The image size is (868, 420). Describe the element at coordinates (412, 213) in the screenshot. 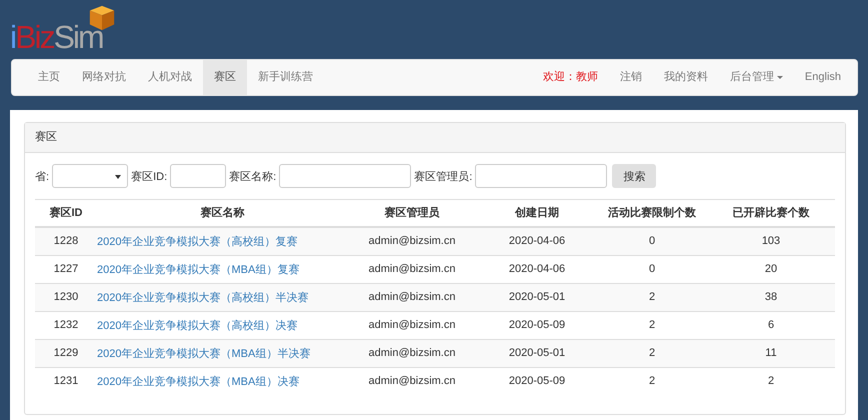

I see `column-header: 赛区管理员` at that location.